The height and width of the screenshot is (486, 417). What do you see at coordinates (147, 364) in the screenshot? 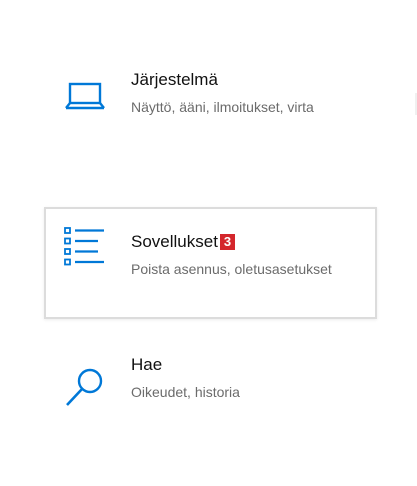
I see `settings-item-title: Hae` at bounding box center [147, 364].